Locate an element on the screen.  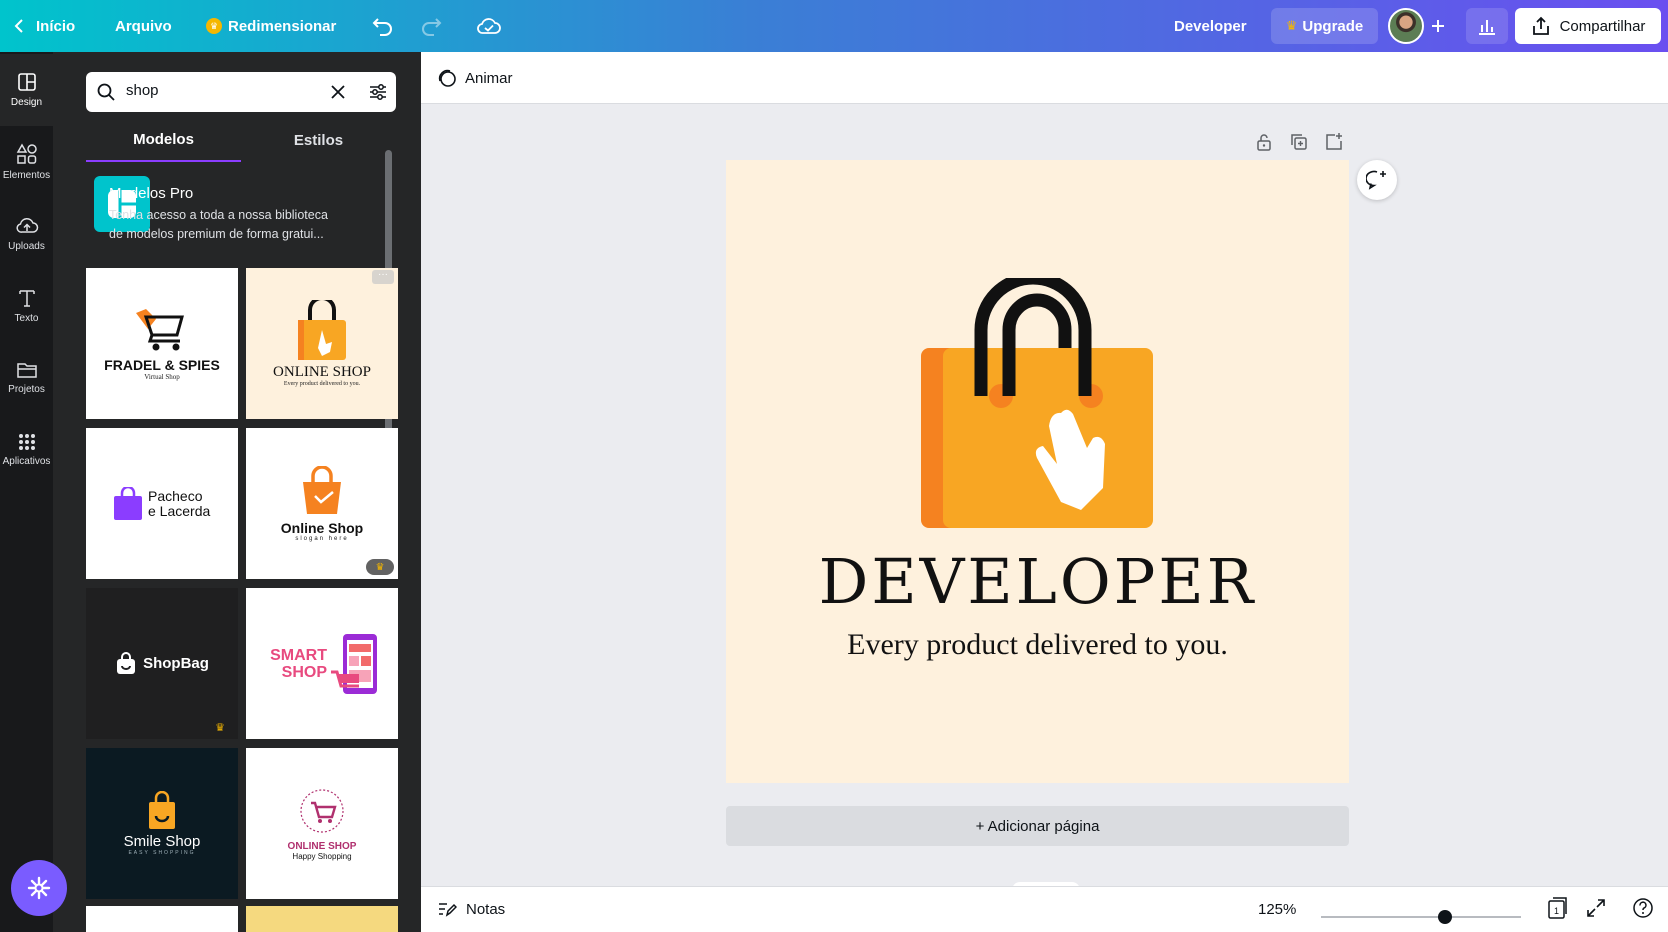
home-button: Início is located at coordinates (43, 26).